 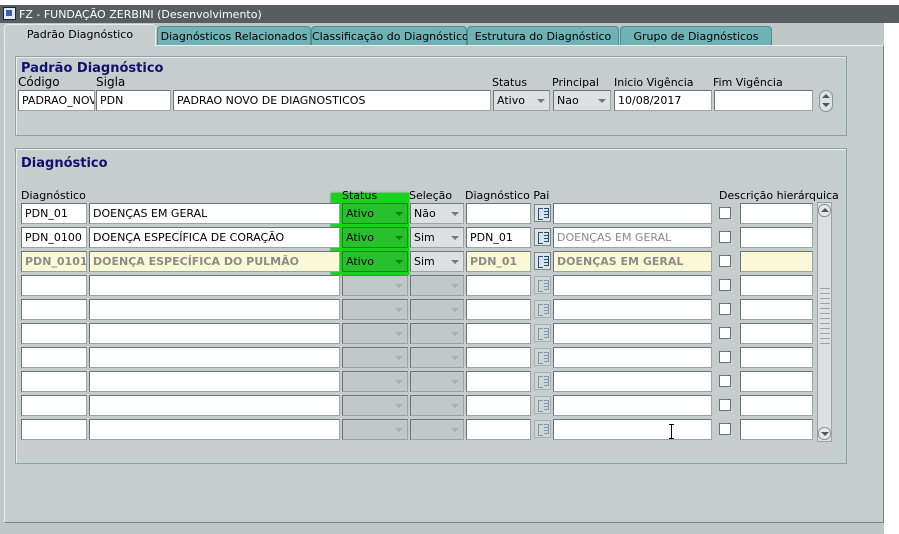 I want to click on diagnostico-code-field: PDN_0100, so click(x=54, y=237).